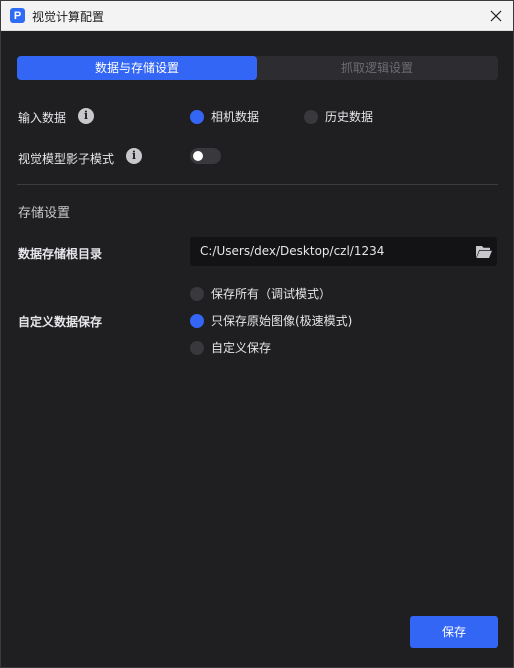 This screenshot has height=668, width=514. I want to click on radio-custom-save: 自定义保存, so click(230, 347).